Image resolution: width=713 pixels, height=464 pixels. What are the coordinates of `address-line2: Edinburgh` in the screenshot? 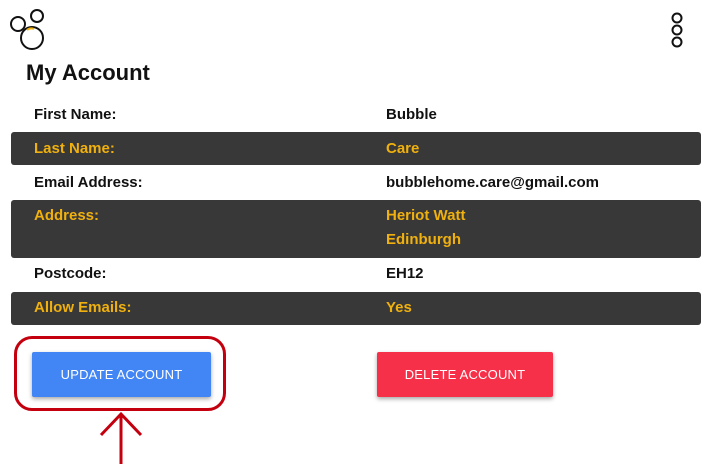 It's located at (423, 239).